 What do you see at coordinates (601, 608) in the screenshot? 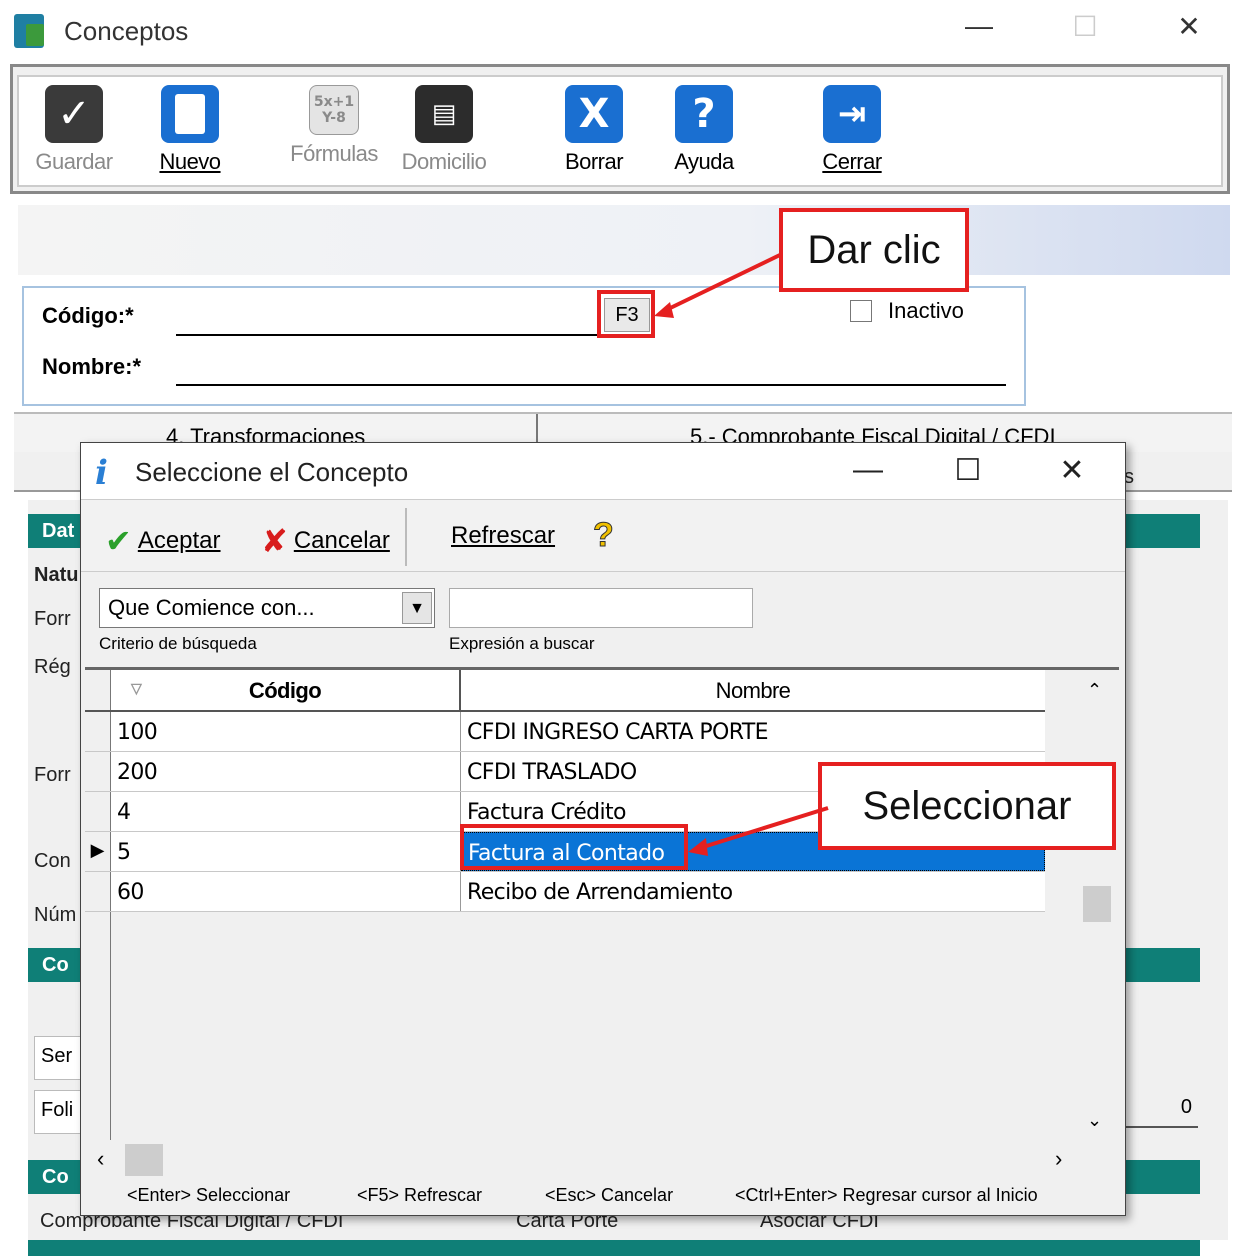
I see `search-expression-input` at bounding box center [601, 608].